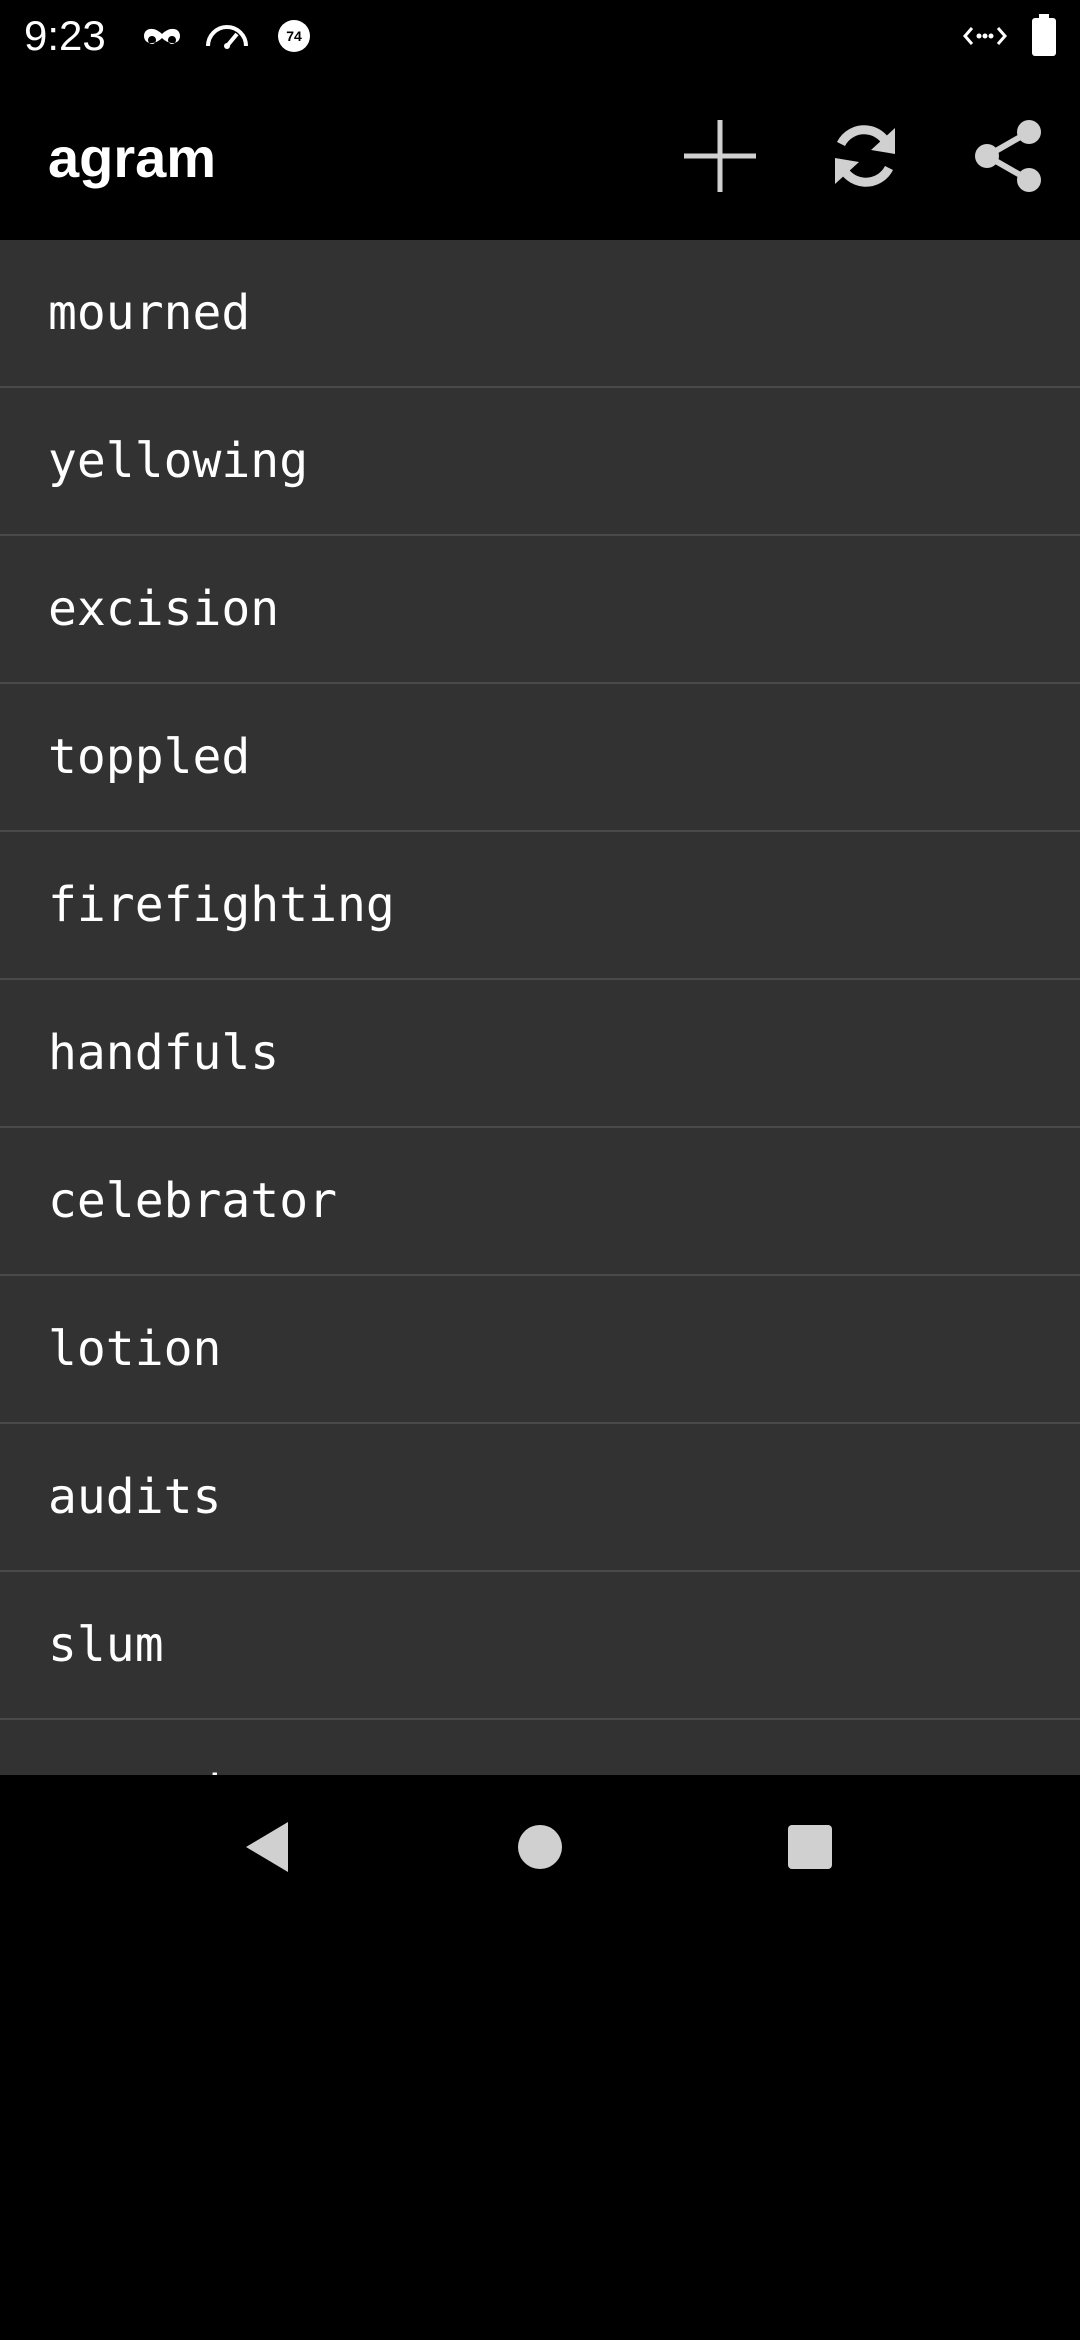  Describe the element at coordinates (162, 36) in the screenshot. I see `incognito-icon` at that location.